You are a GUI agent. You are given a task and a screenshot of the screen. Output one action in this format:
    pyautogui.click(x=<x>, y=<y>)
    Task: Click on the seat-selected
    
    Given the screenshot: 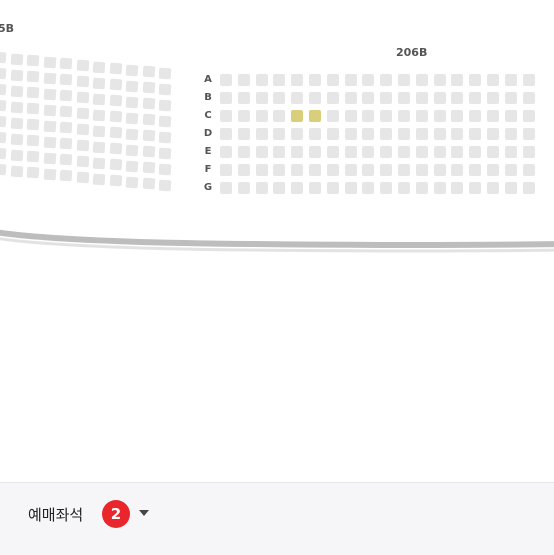 What is the action you would take?
    pyautogui.click(x=315, y=116)
    